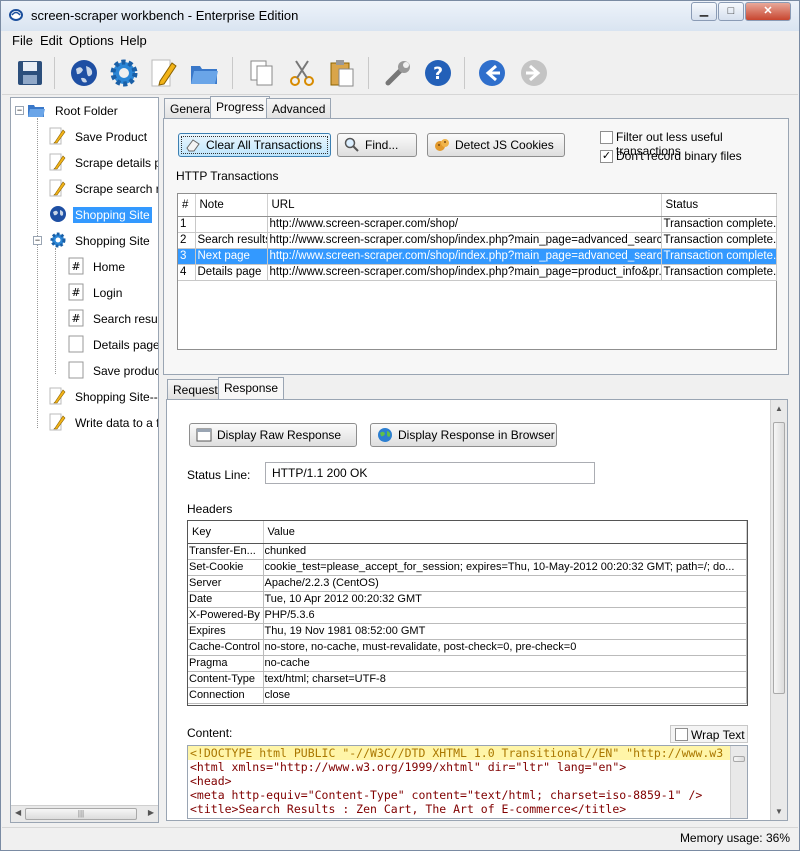 This screenshot has width=800, height=851. Describe the element at coordinates (51, 40) in the screenshot. I see `menu-edit: Edit` at that location.